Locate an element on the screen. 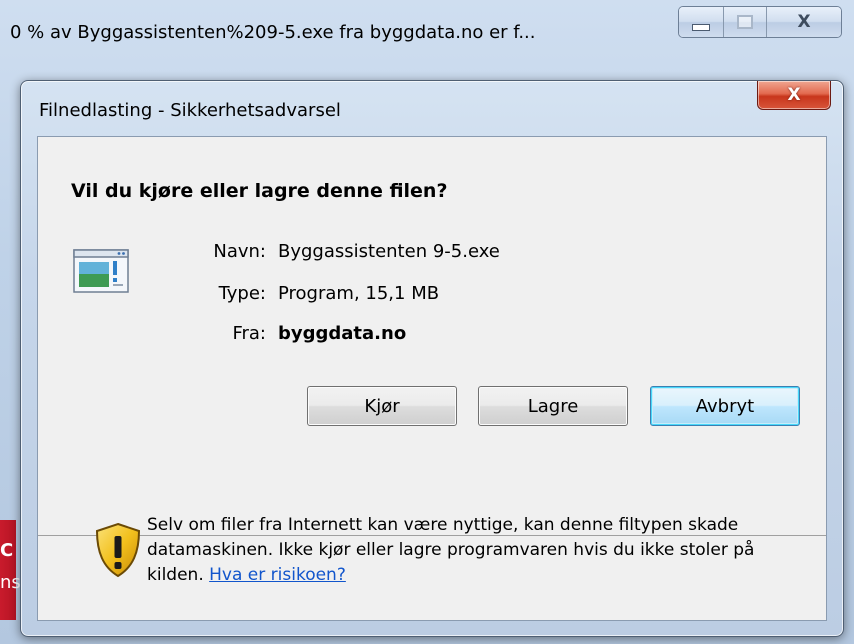  minimize-icon is located at coordinates (701, 27).